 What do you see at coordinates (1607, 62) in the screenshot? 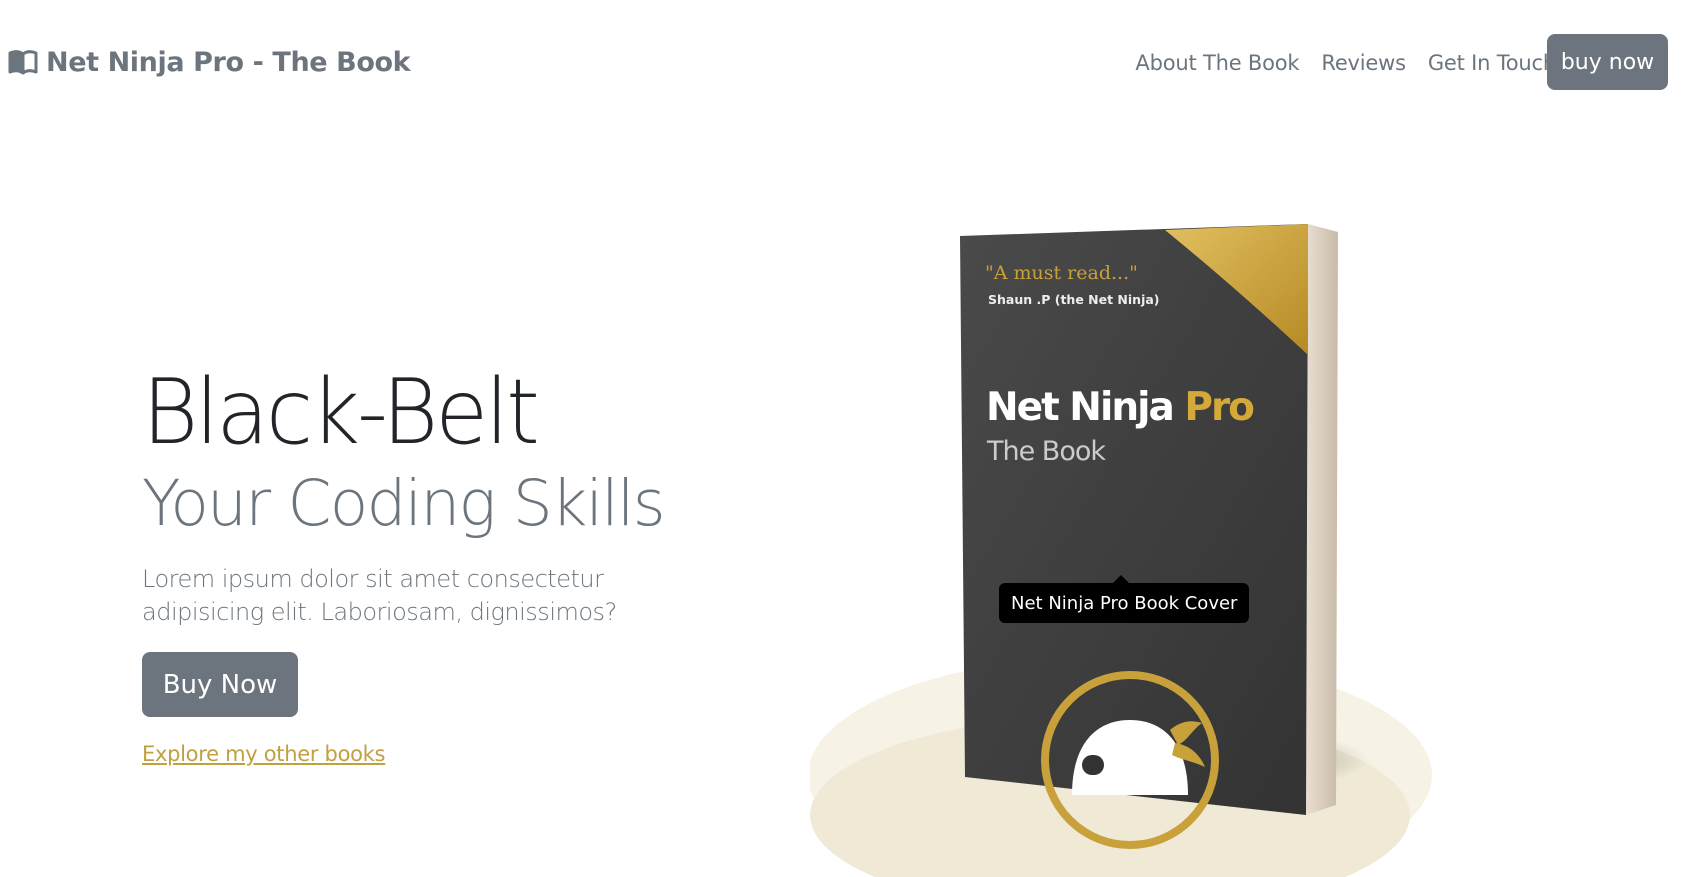
I see `nav-buy-now-button: buy now` at bounding box center [1607, 62].